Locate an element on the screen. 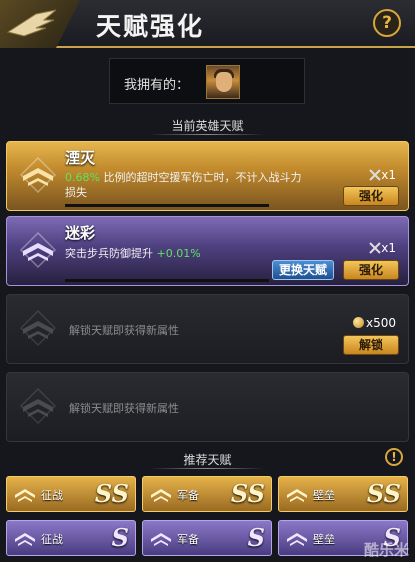 This screenshot has height=562, width=415. talent-description: 突击步兵防御提升 +0.01% is located at coordinates (185, 253).